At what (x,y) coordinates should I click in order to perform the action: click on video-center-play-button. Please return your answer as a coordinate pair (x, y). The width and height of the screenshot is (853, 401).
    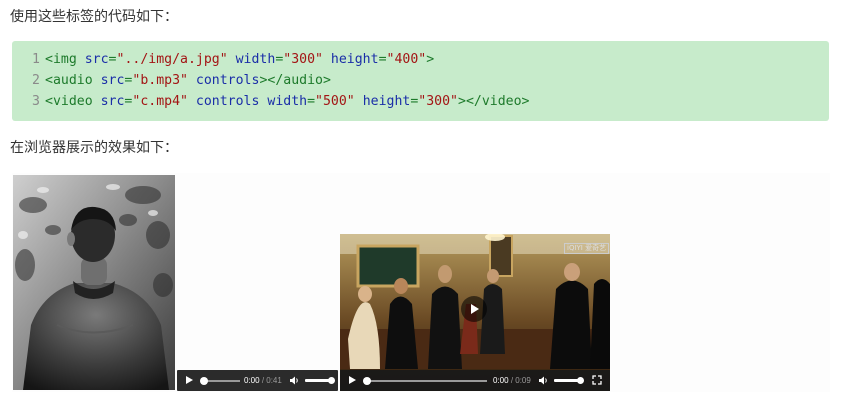
    Looking at the image, I should click on (474, 309).